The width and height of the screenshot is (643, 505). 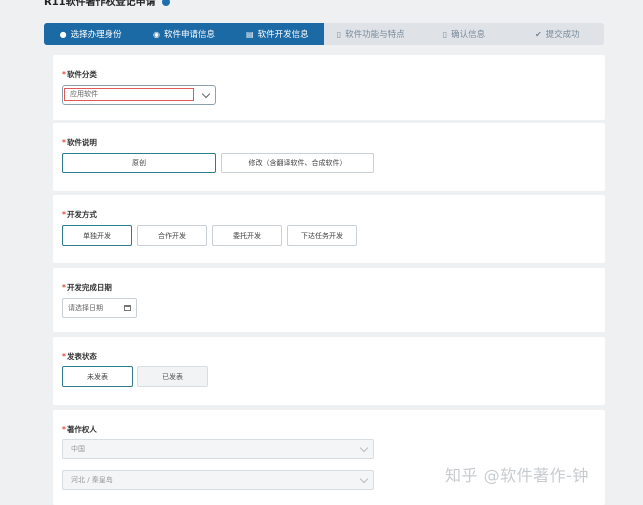 What do you see at coordinates (97, 235) in the screenshot?
I see `option-independent-dev: 单独开发` at bounding box center [97, 235].